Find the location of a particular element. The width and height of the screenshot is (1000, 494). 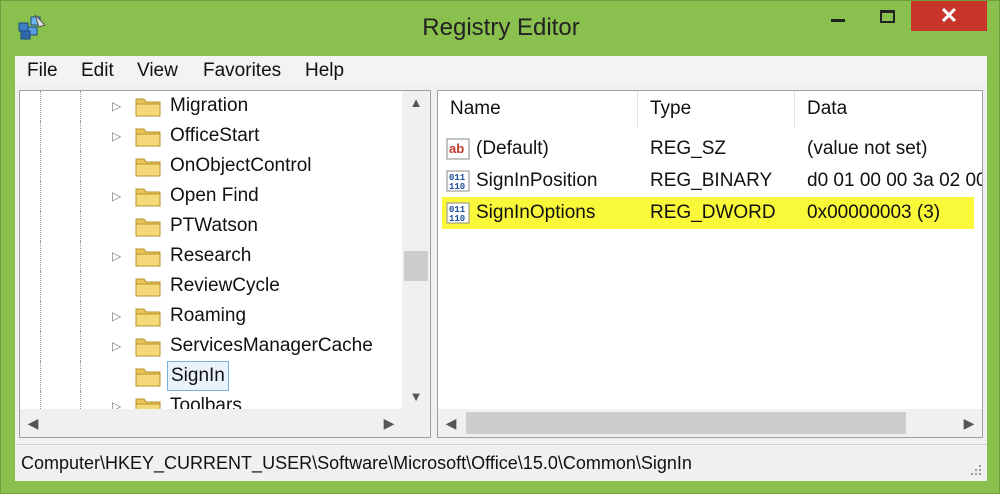

value-type: REG_BINARY is located at coordinates (711, 180).